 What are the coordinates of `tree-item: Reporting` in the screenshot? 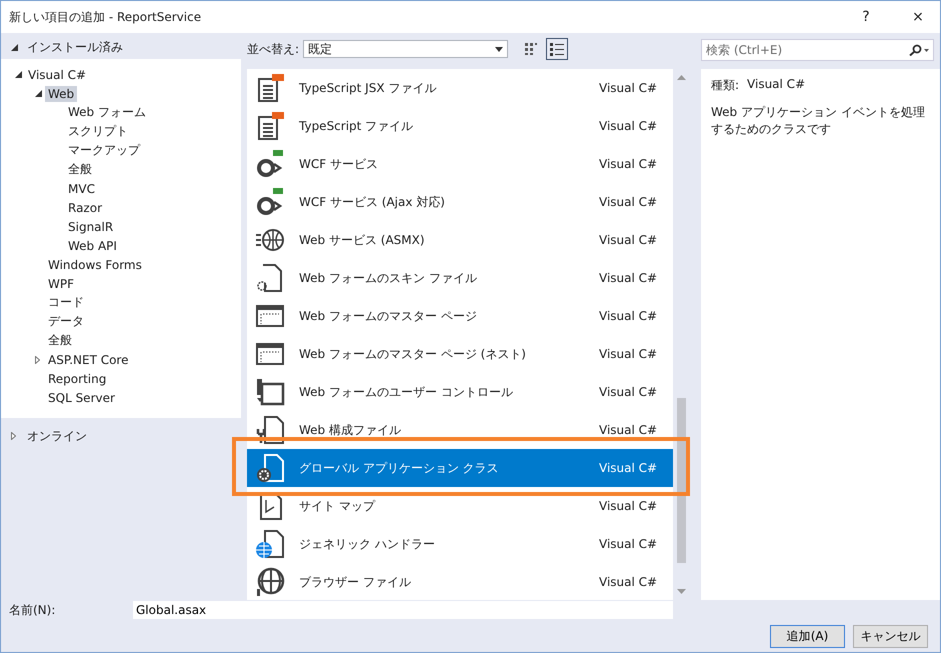 It's located at (77, 378).